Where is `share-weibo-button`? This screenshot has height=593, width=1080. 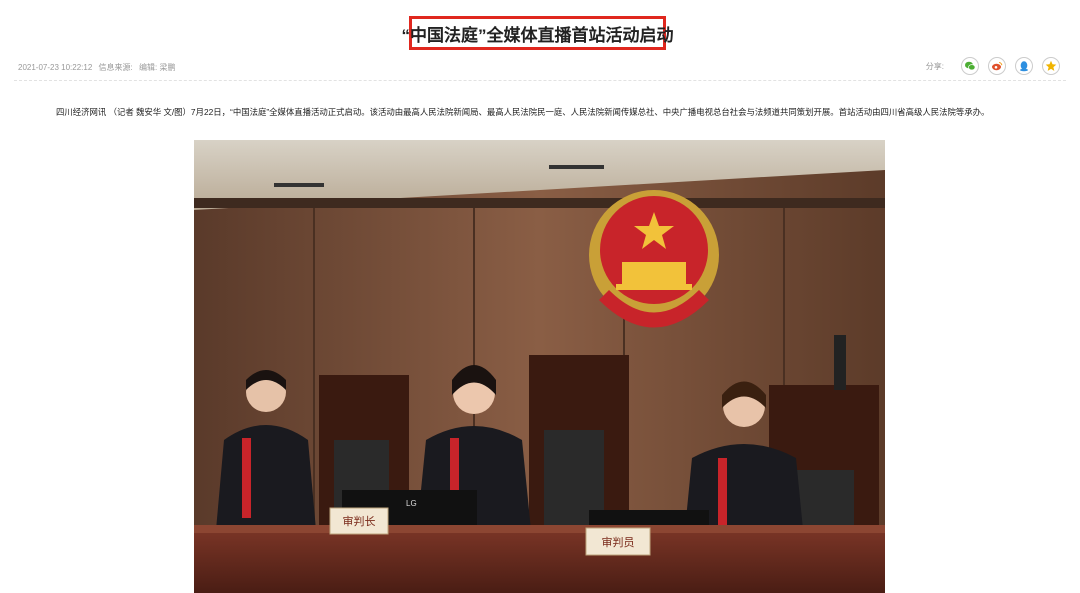
share-weibo-button is located at coordinates (997, 66).